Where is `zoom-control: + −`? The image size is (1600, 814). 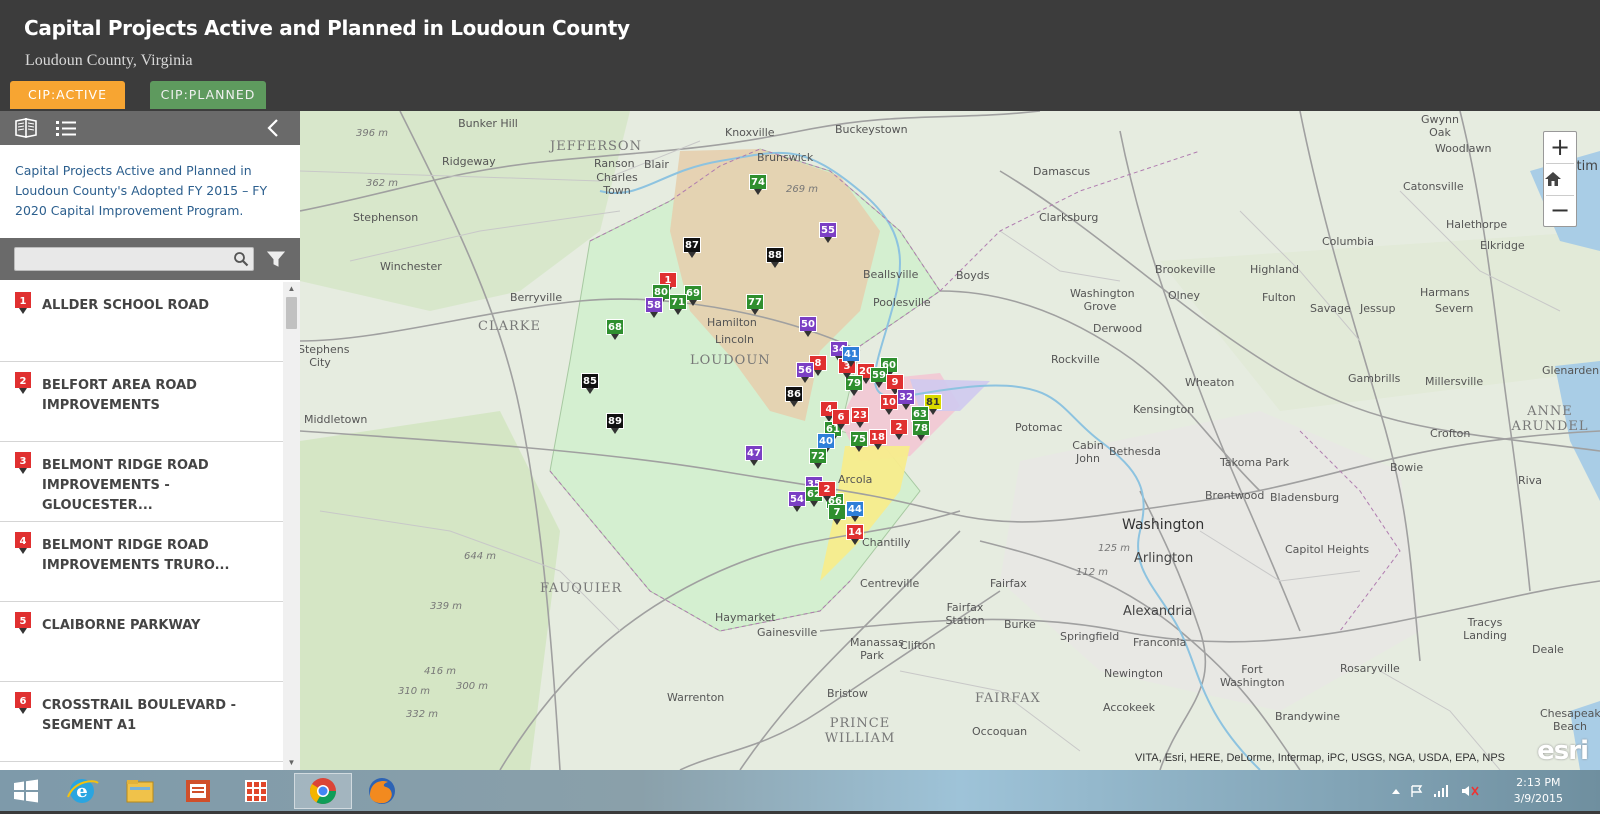
zoom-control: + − is located at coordinates (1560, 179).